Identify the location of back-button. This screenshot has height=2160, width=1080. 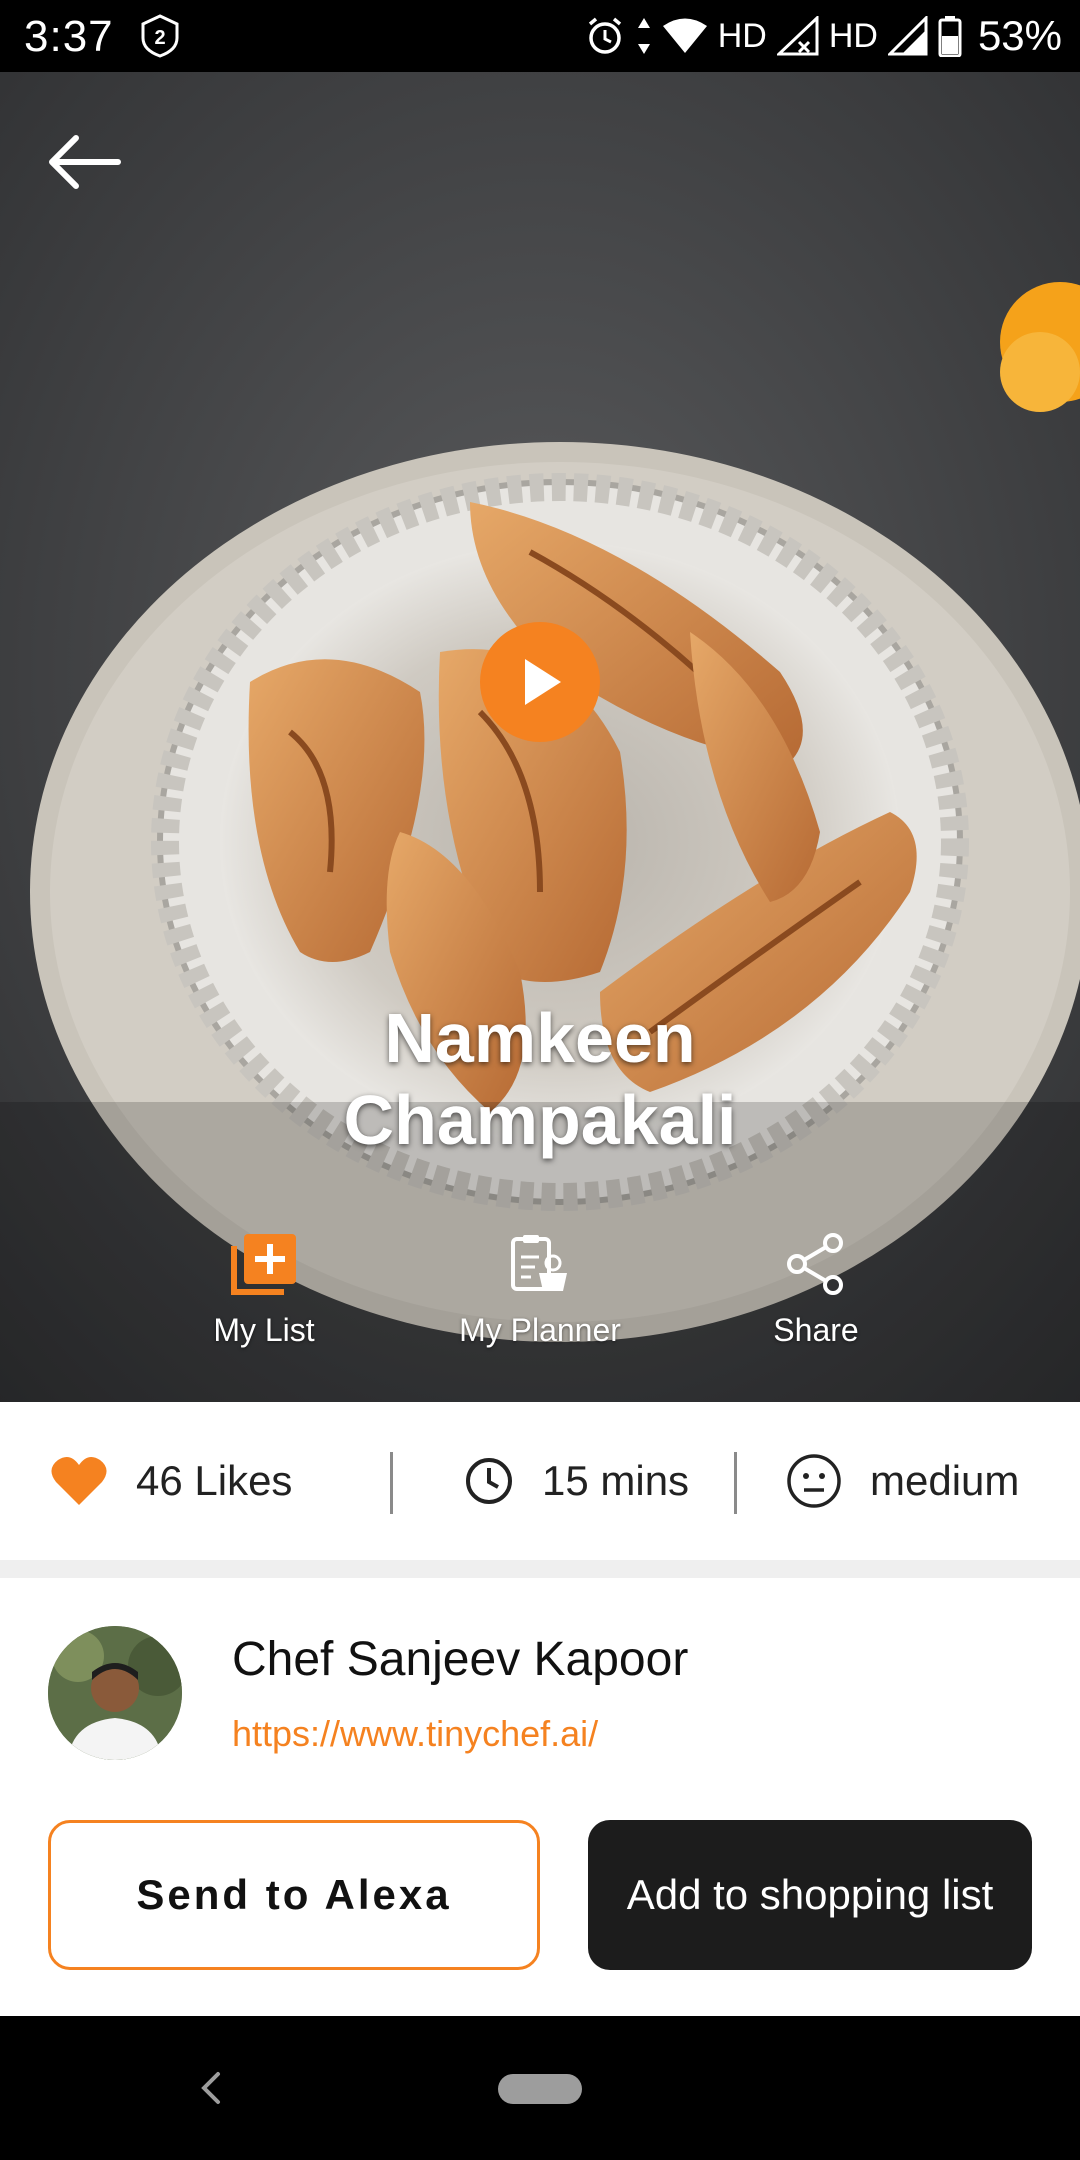
(84, 162).